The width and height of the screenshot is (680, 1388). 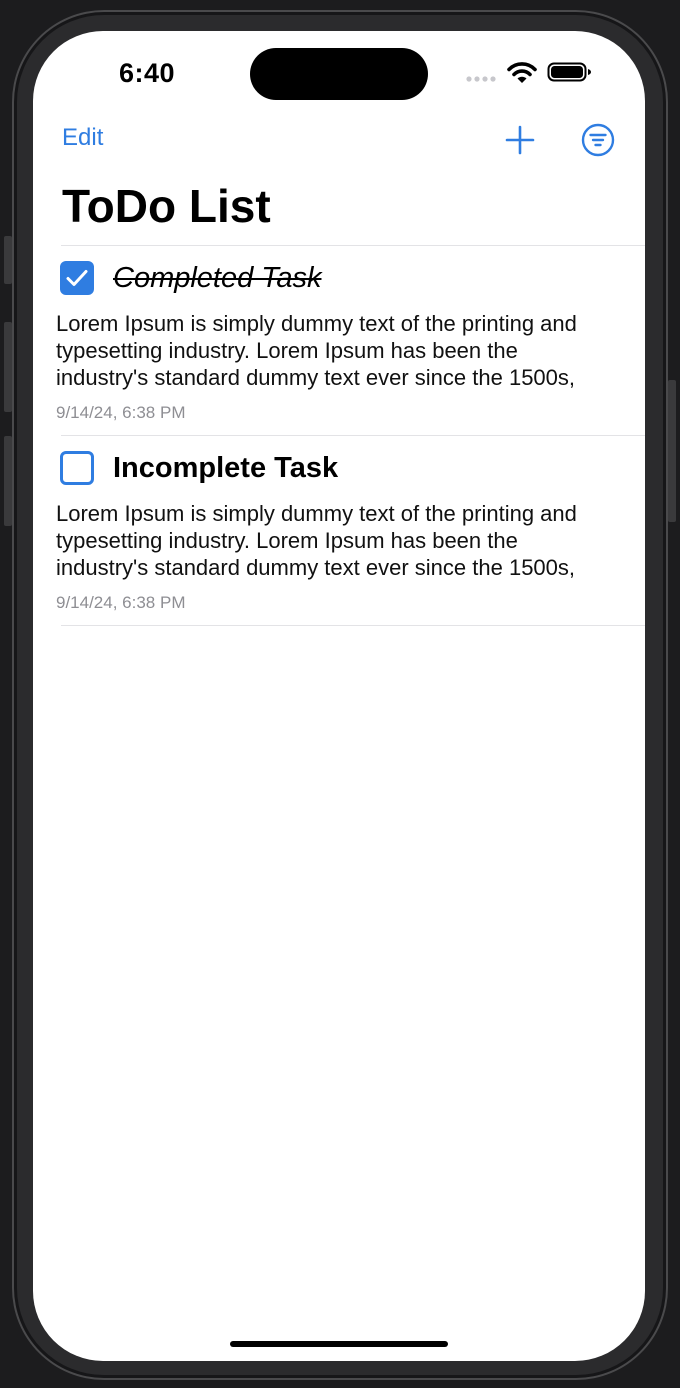 What do you see at coordinates (166, 206) in the screenshot?
I see `page-title: ToDo List` at bounding box center [166, 206].